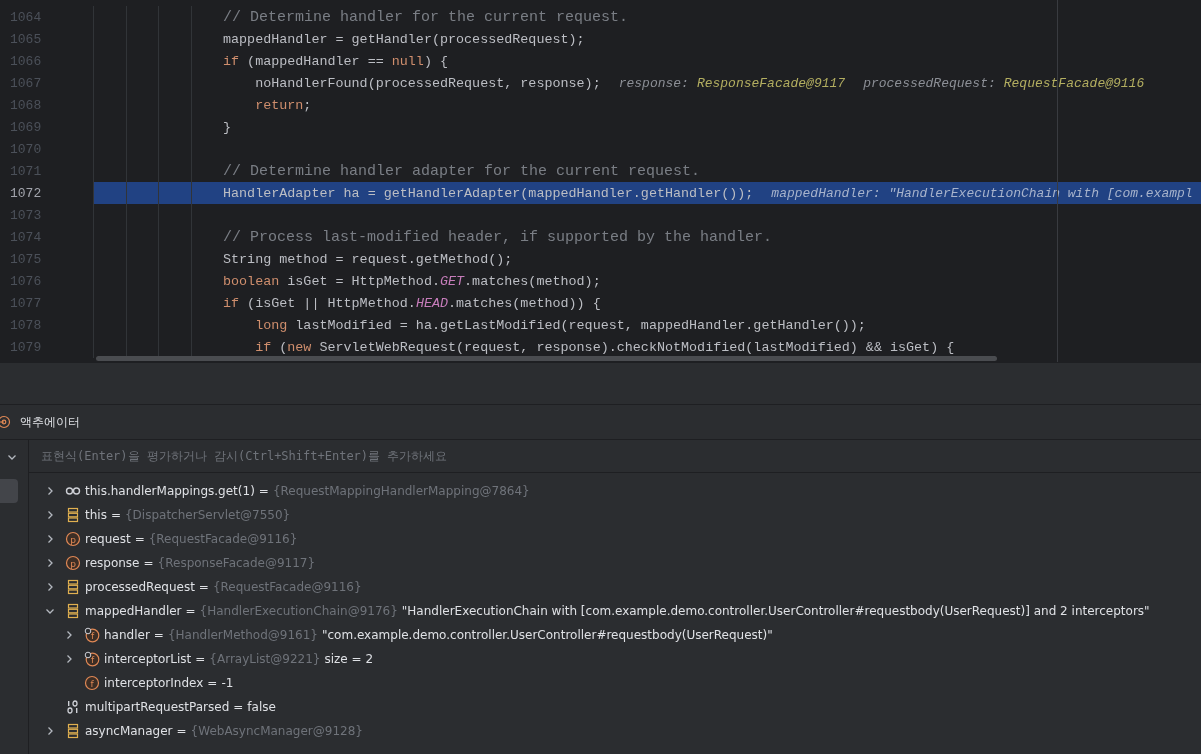 The height and width of the screenshot is (754, 1201). I want to click on code-text: }, so click(227, 127).